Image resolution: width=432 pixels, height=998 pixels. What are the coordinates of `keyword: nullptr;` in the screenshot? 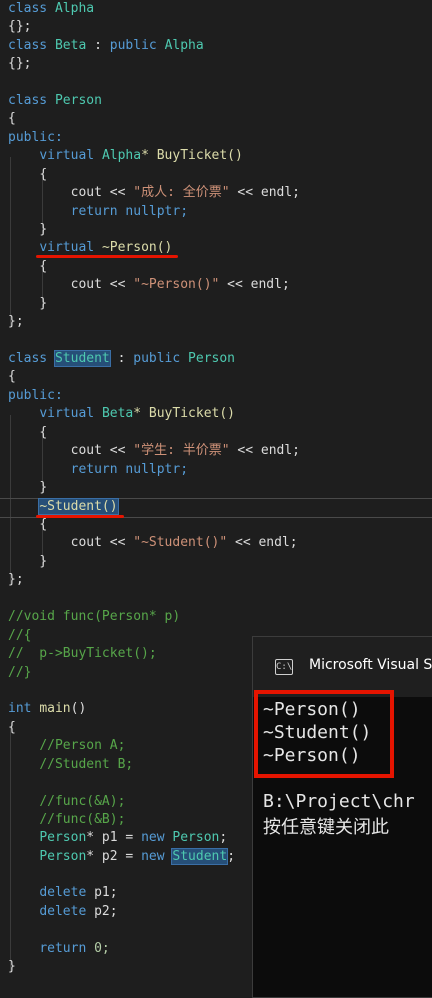 It's located at (157, 469).